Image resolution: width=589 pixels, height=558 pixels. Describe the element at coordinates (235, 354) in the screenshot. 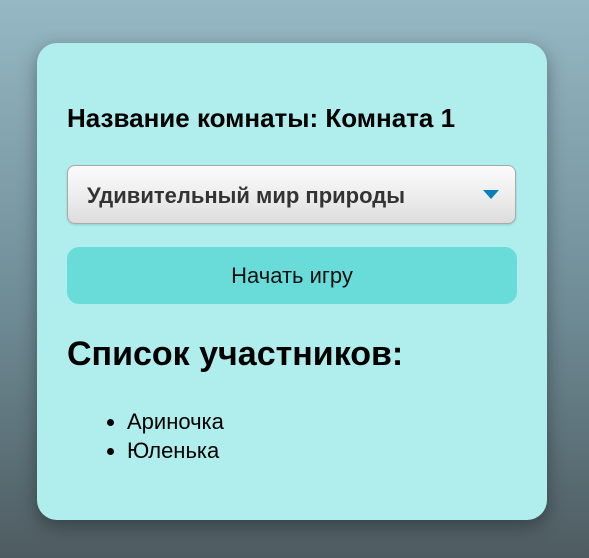

I see `participants-heading: Список участников:` at that location.